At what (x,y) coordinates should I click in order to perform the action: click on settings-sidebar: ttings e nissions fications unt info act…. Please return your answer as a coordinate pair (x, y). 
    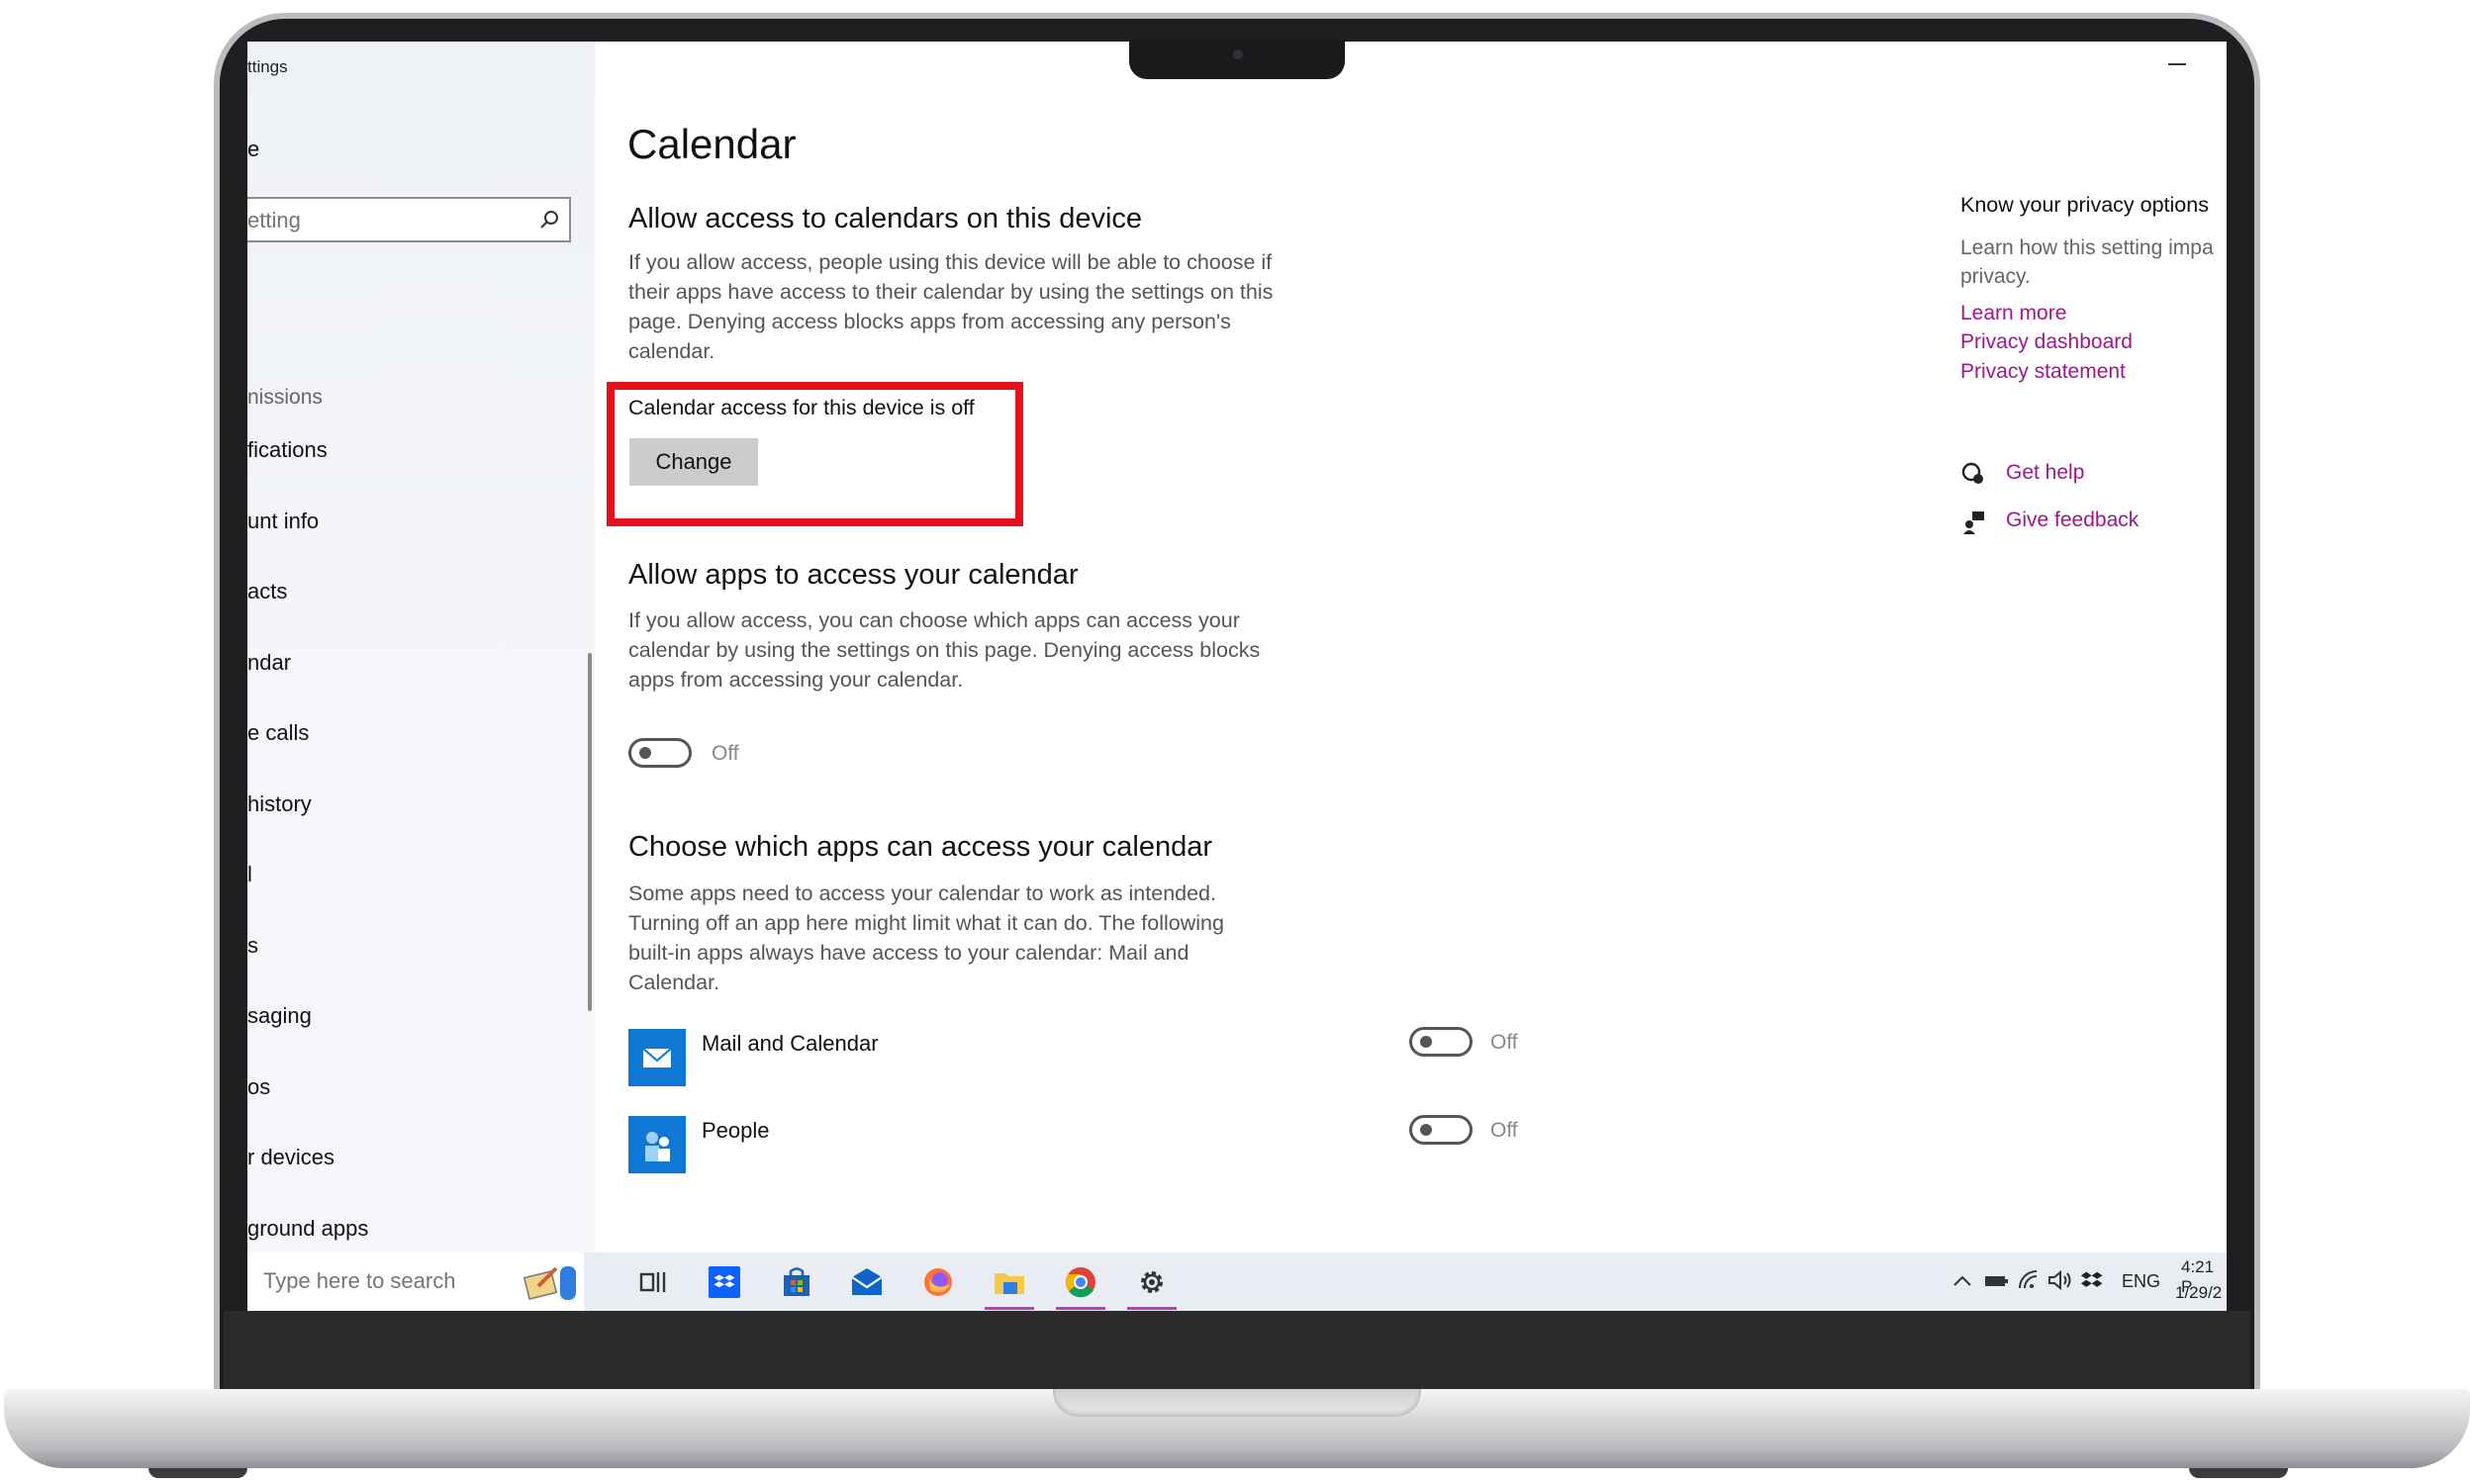
    Looking at the image, I should click on (421, 647).